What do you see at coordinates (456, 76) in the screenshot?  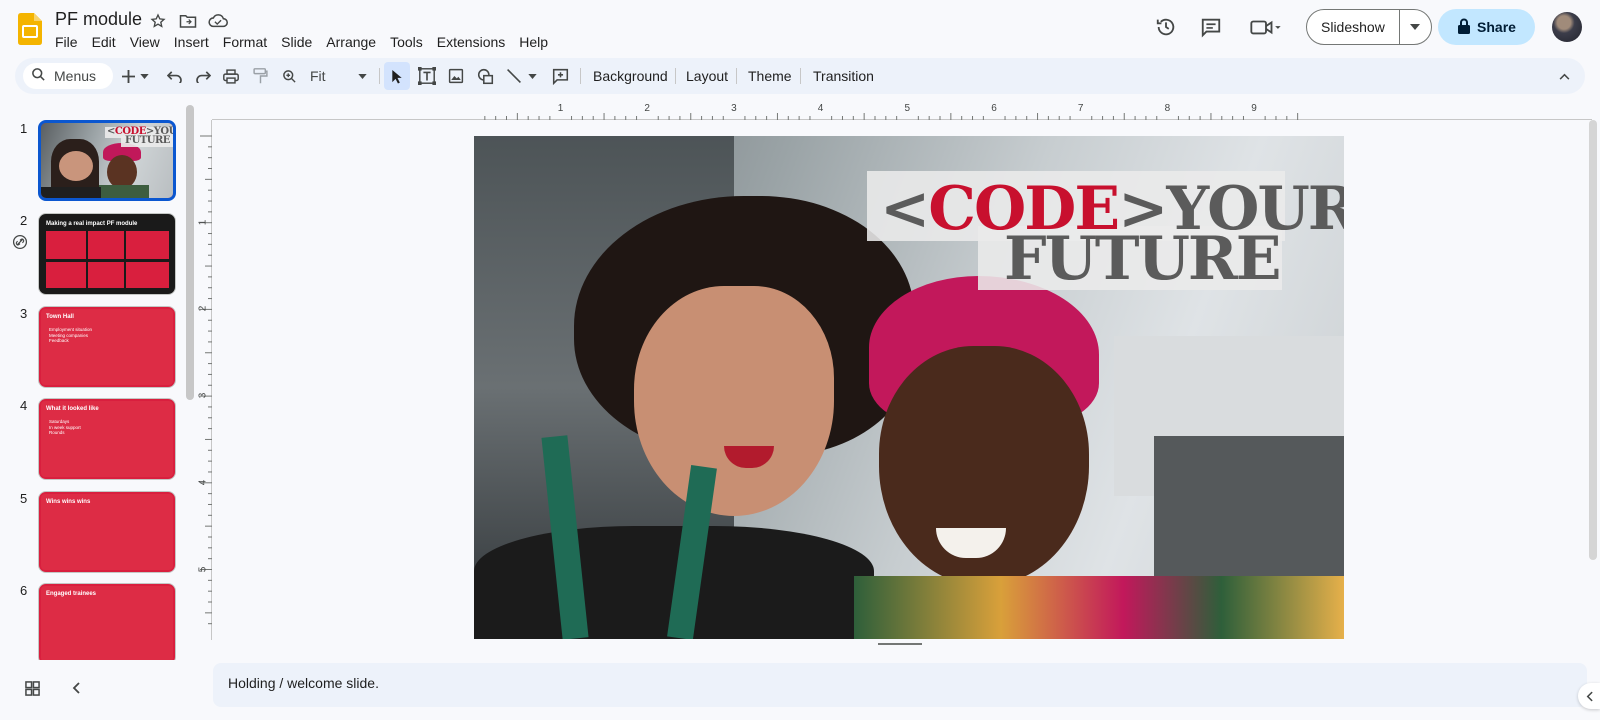 I see `insert-image-icon` at bounding box center [456, 76].